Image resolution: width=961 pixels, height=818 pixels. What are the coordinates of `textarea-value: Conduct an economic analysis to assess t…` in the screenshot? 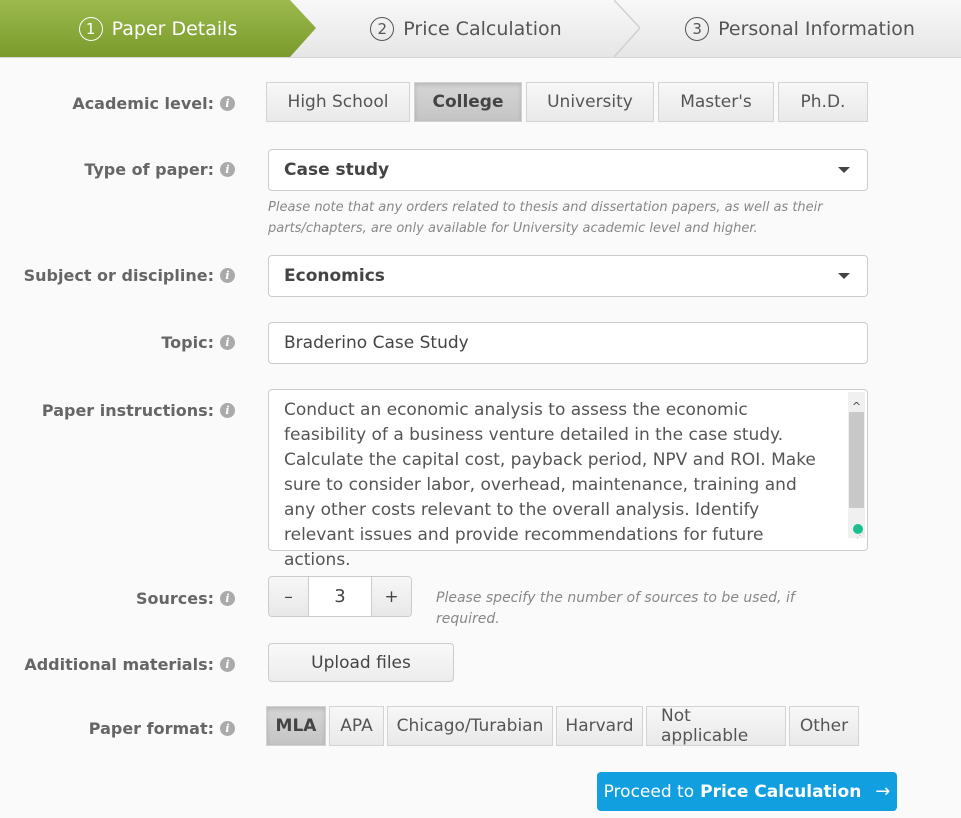 It's located at (550, 485).